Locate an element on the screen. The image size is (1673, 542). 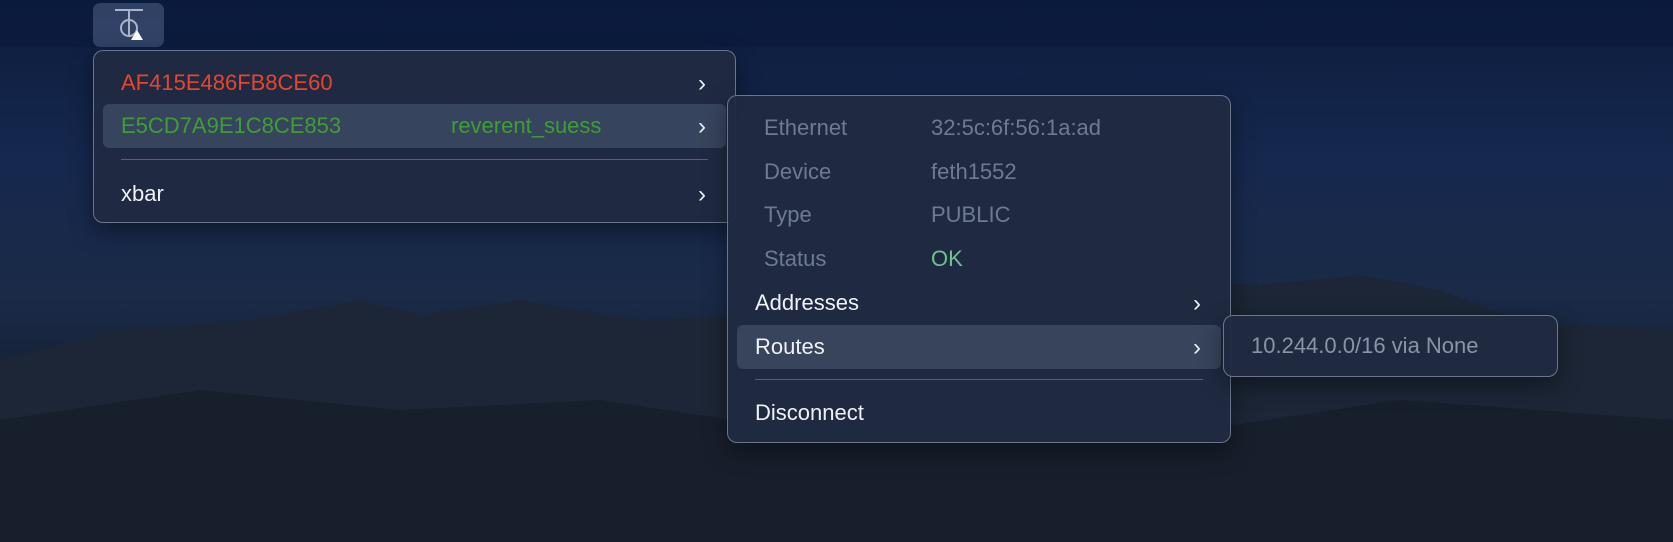
item-container-name: reverent_suess is located at coordinates (526, 125).